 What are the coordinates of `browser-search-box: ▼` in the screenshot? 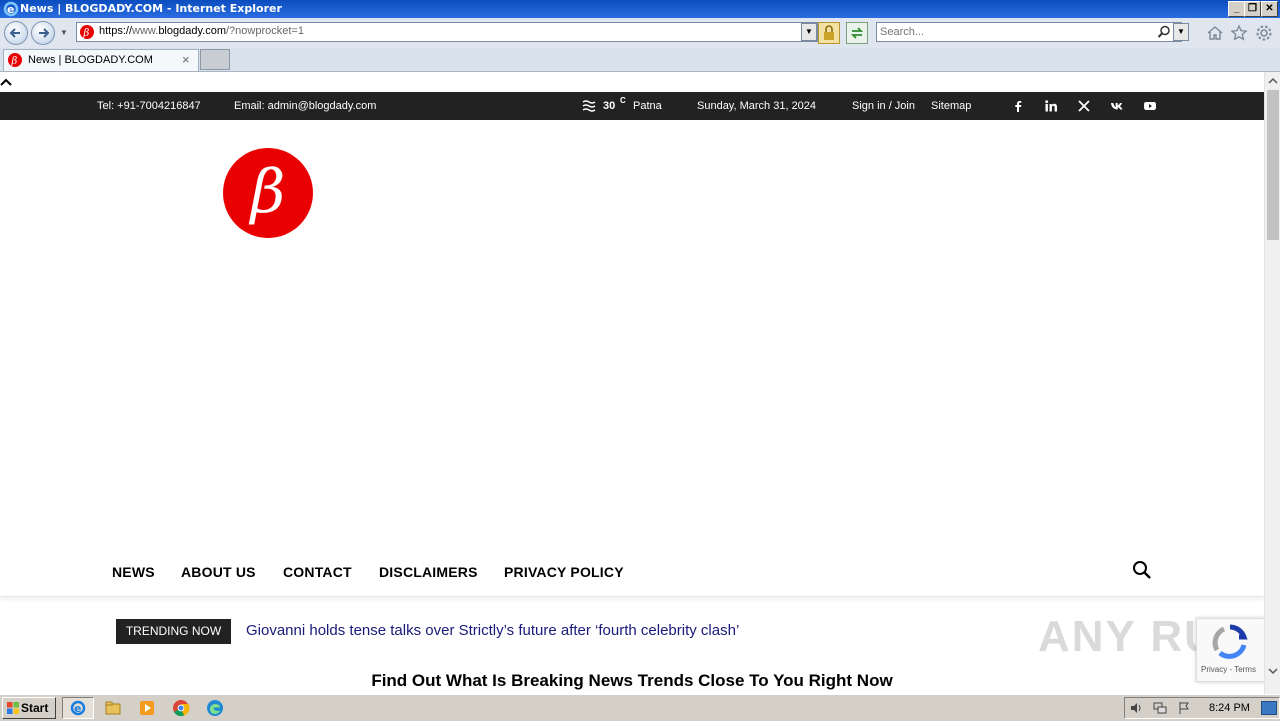 It's located at (1032, 32).